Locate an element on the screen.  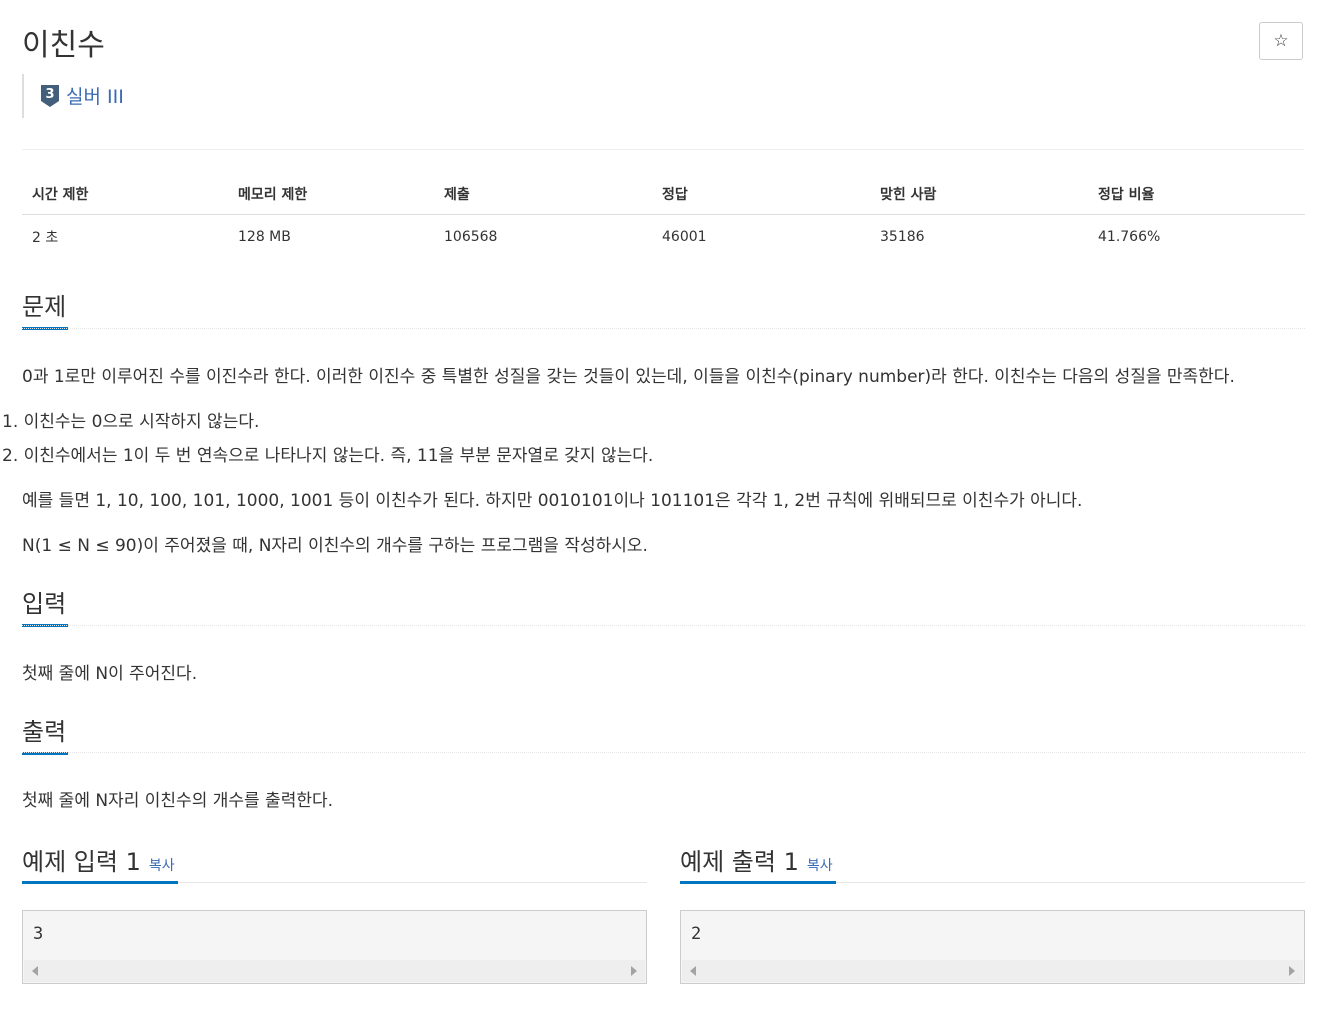
tier-badge-link: 3 실버 III is located at coordinates (82, 95).